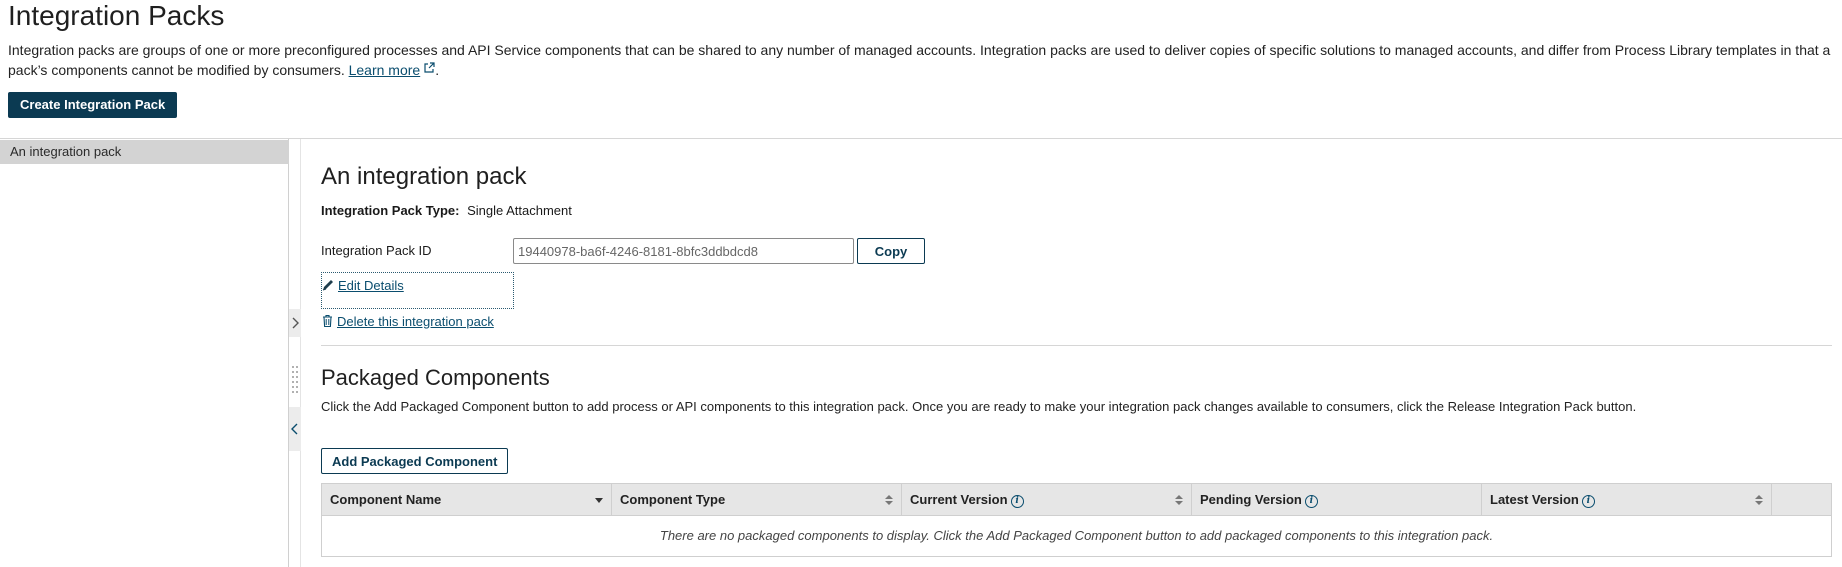 This screenshot has height=567, width=1842. I want to click on external-link-icon, so click(429, 67).